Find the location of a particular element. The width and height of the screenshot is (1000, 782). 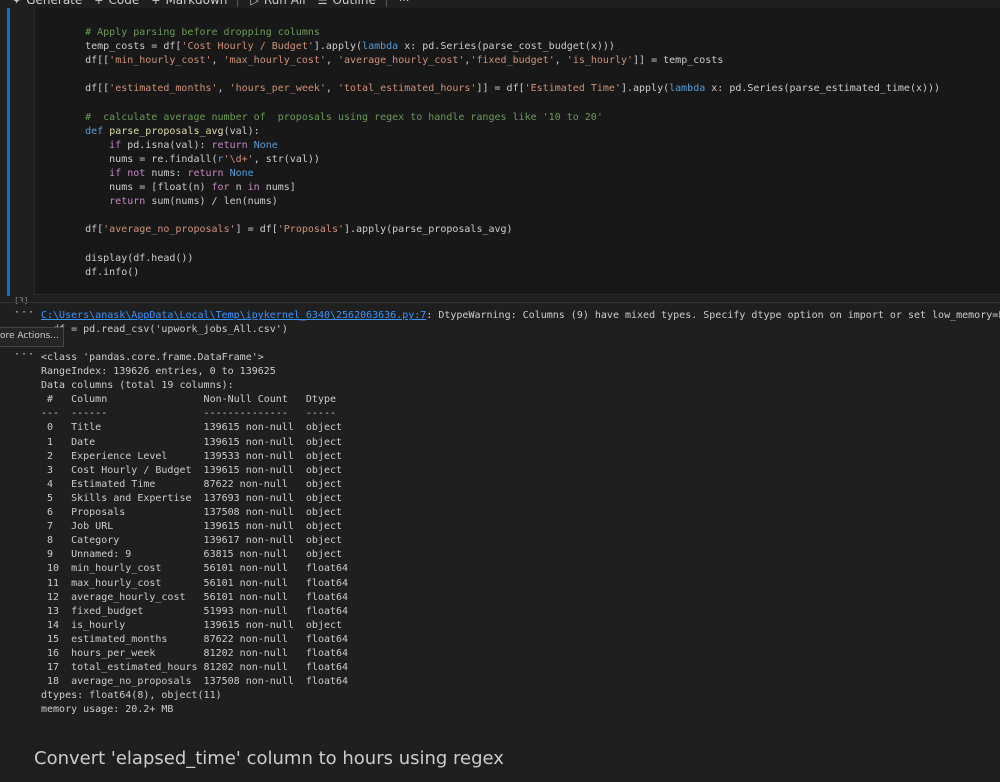

toolbar-item-label: Generate is located at coordinates (54, 3).